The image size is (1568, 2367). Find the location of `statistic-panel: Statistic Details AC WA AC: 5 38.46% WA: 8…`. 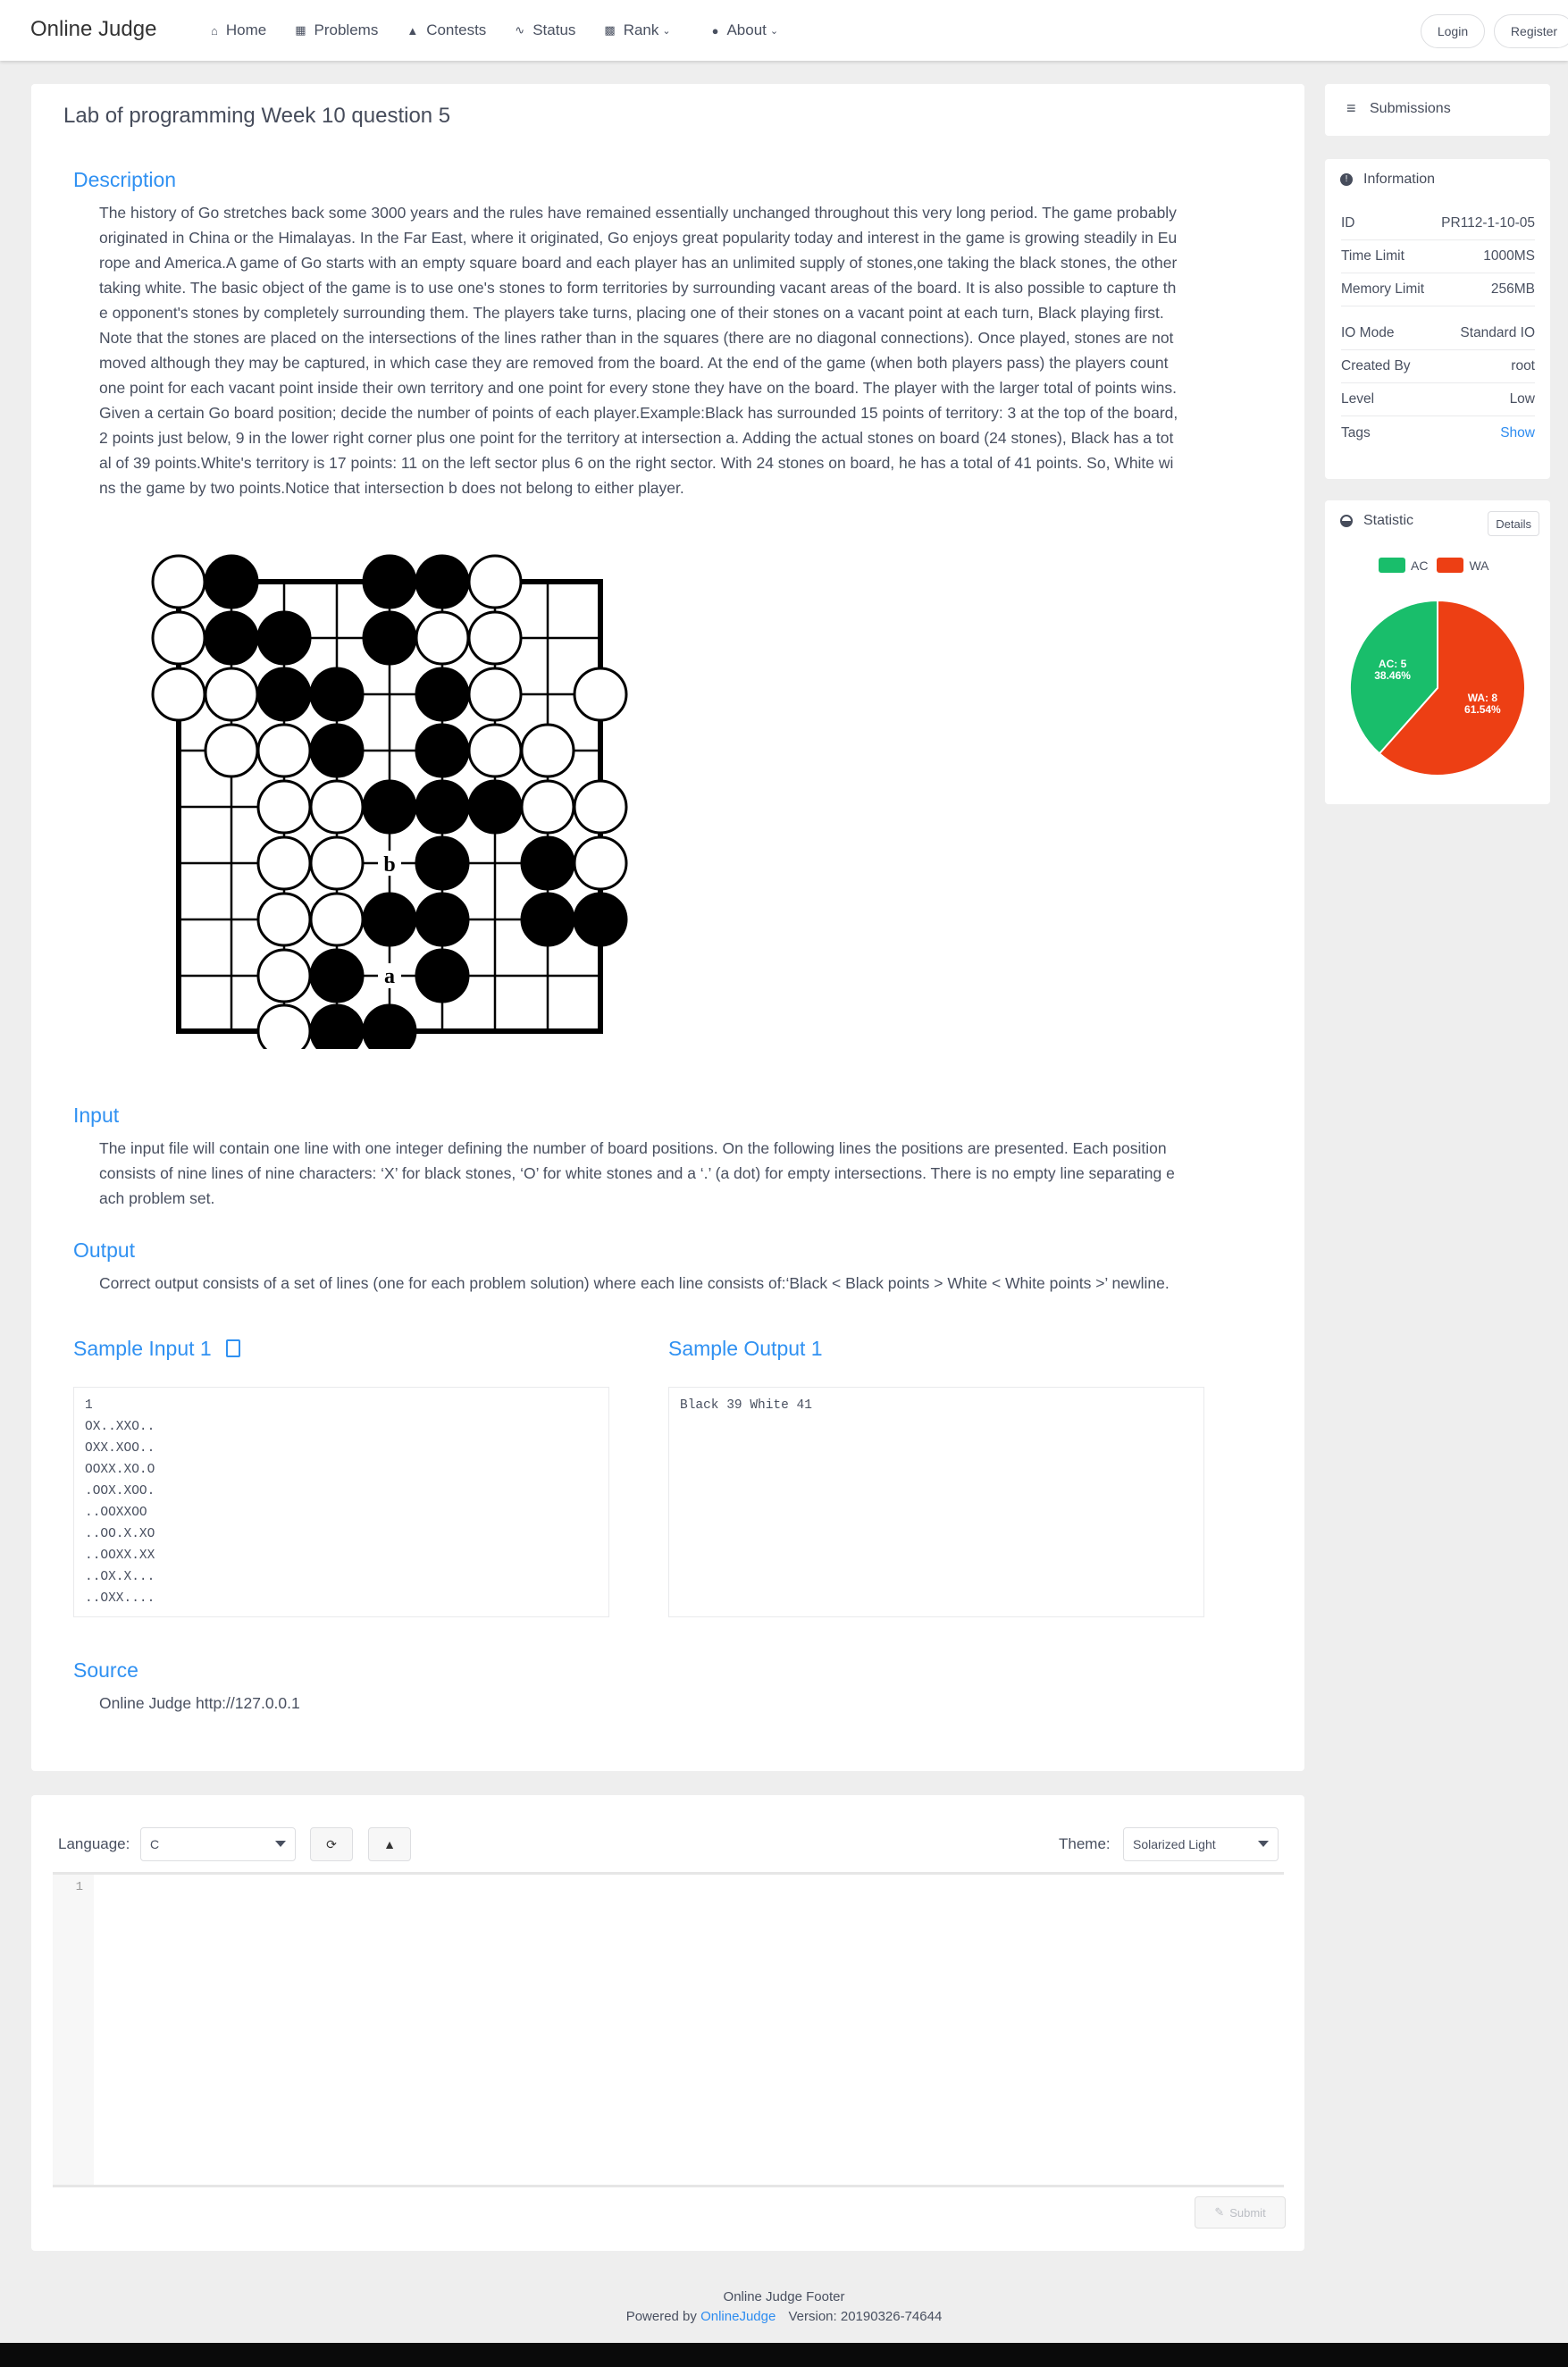

statistic-panel: Statistic Details AC WA AC: 5 38.46% WA: 8… is located at coordinates (1437, 652).